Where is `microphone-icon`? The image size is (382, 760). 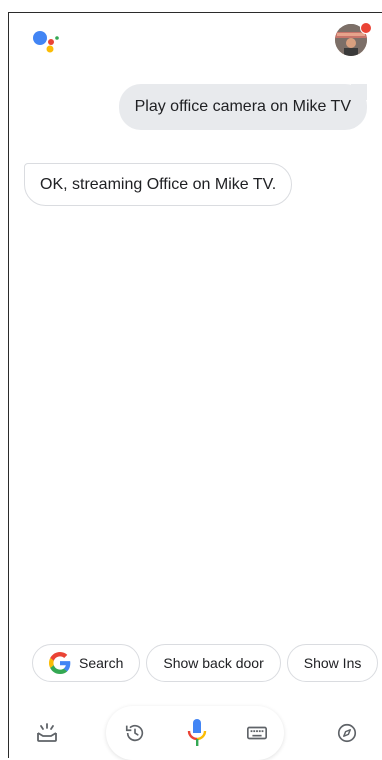 microphone-icon is located at coordinates (197, 733).